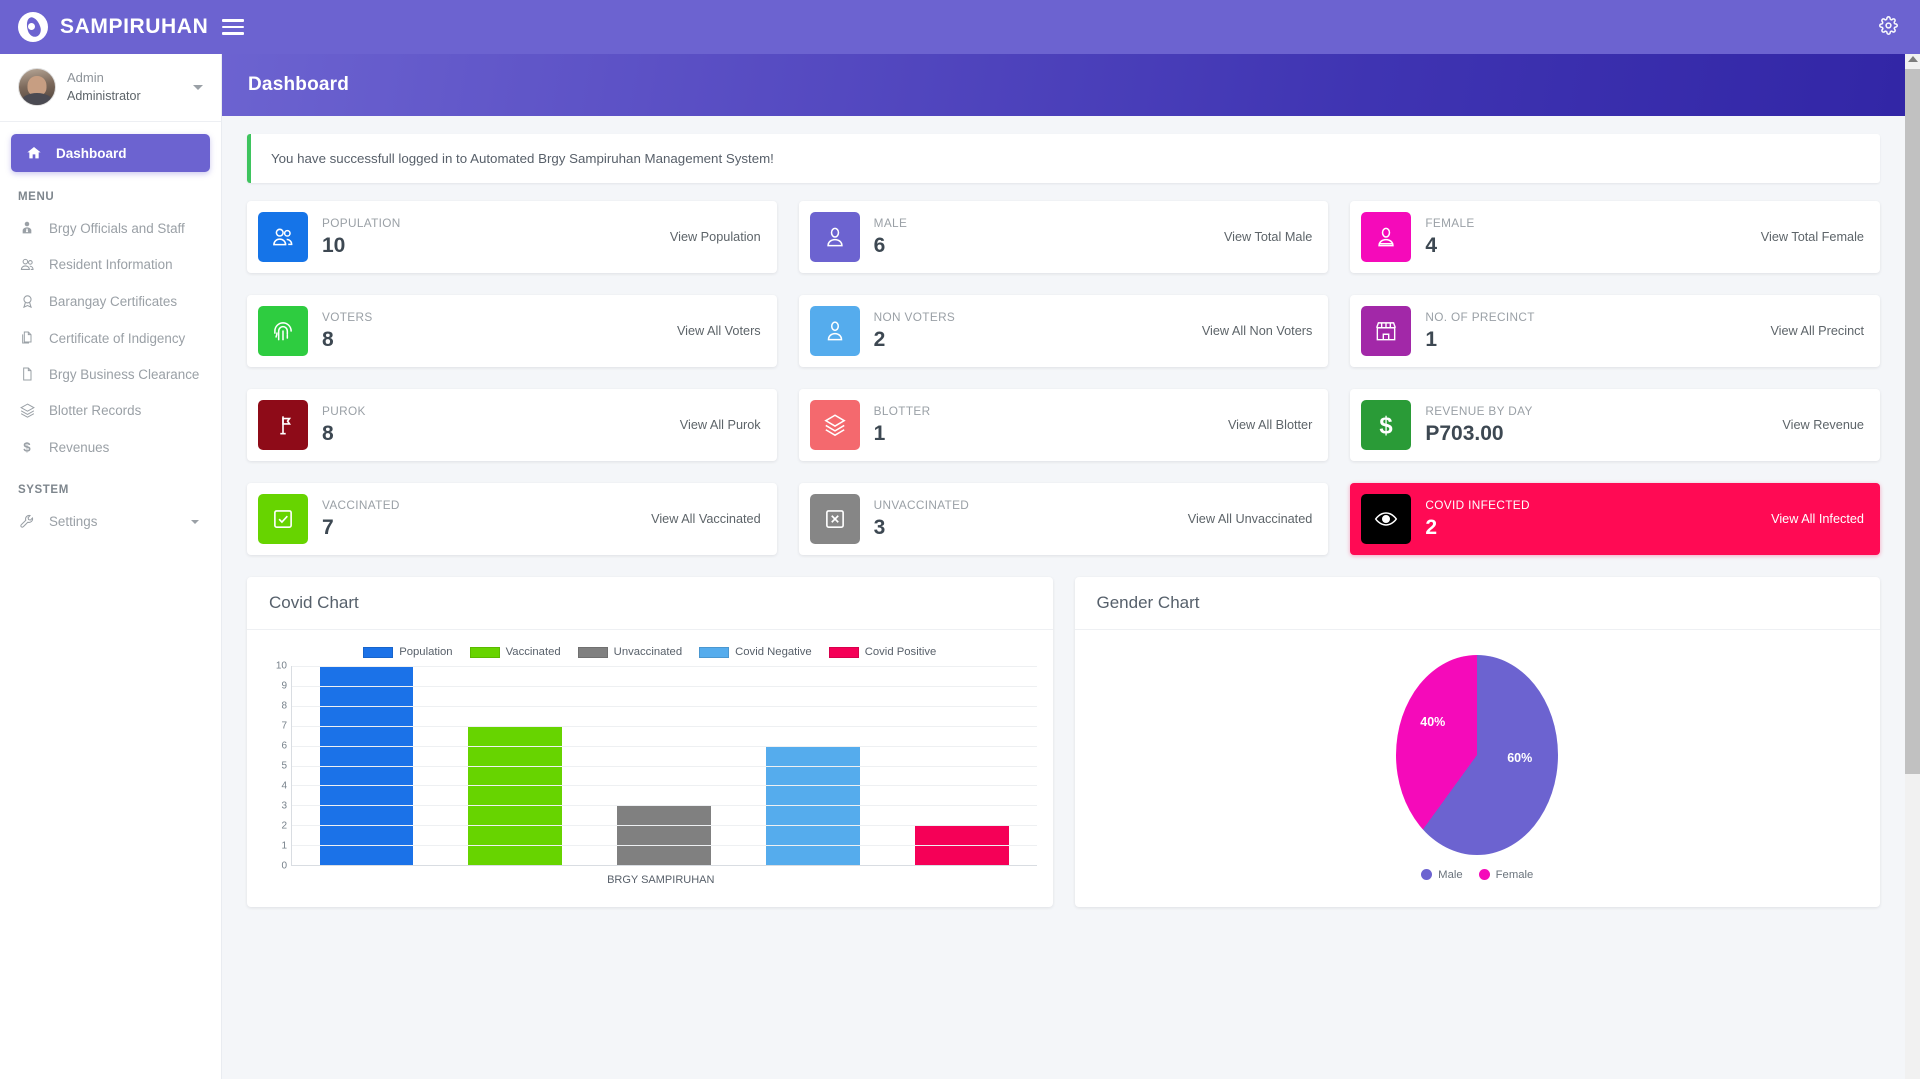  Describe the element at coordinates (515, 795) in the screenshot. I see `bar-vaccinated` at that location.